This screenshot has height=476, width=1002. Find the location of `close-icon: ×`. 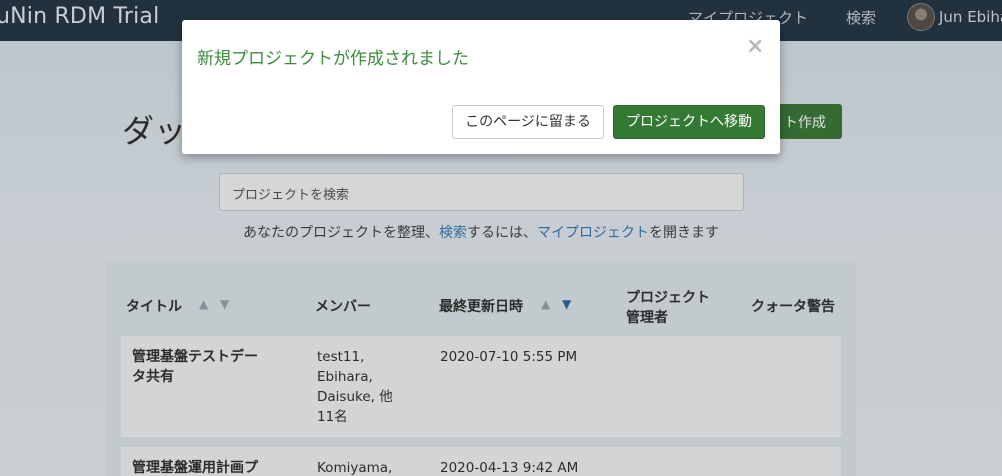

close-icon: × is located at coordinates (755, 46).